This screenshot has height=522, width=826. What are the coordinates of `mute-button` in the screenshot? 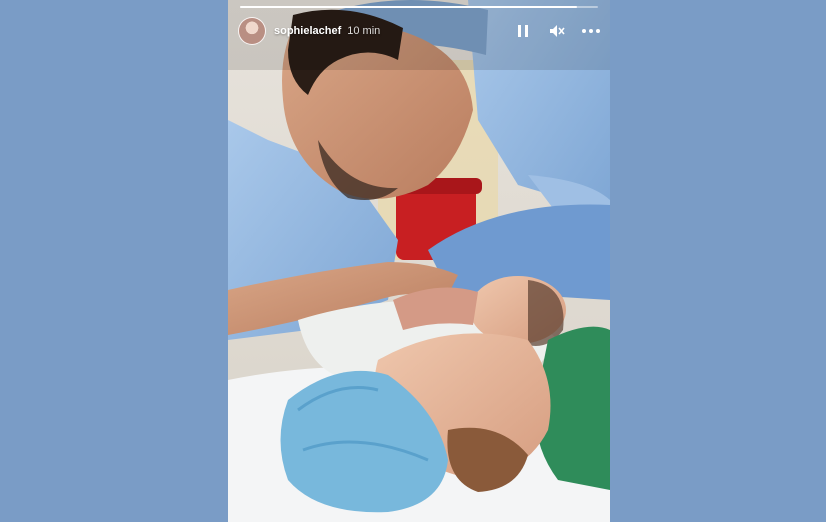 It's located at (557, 31).